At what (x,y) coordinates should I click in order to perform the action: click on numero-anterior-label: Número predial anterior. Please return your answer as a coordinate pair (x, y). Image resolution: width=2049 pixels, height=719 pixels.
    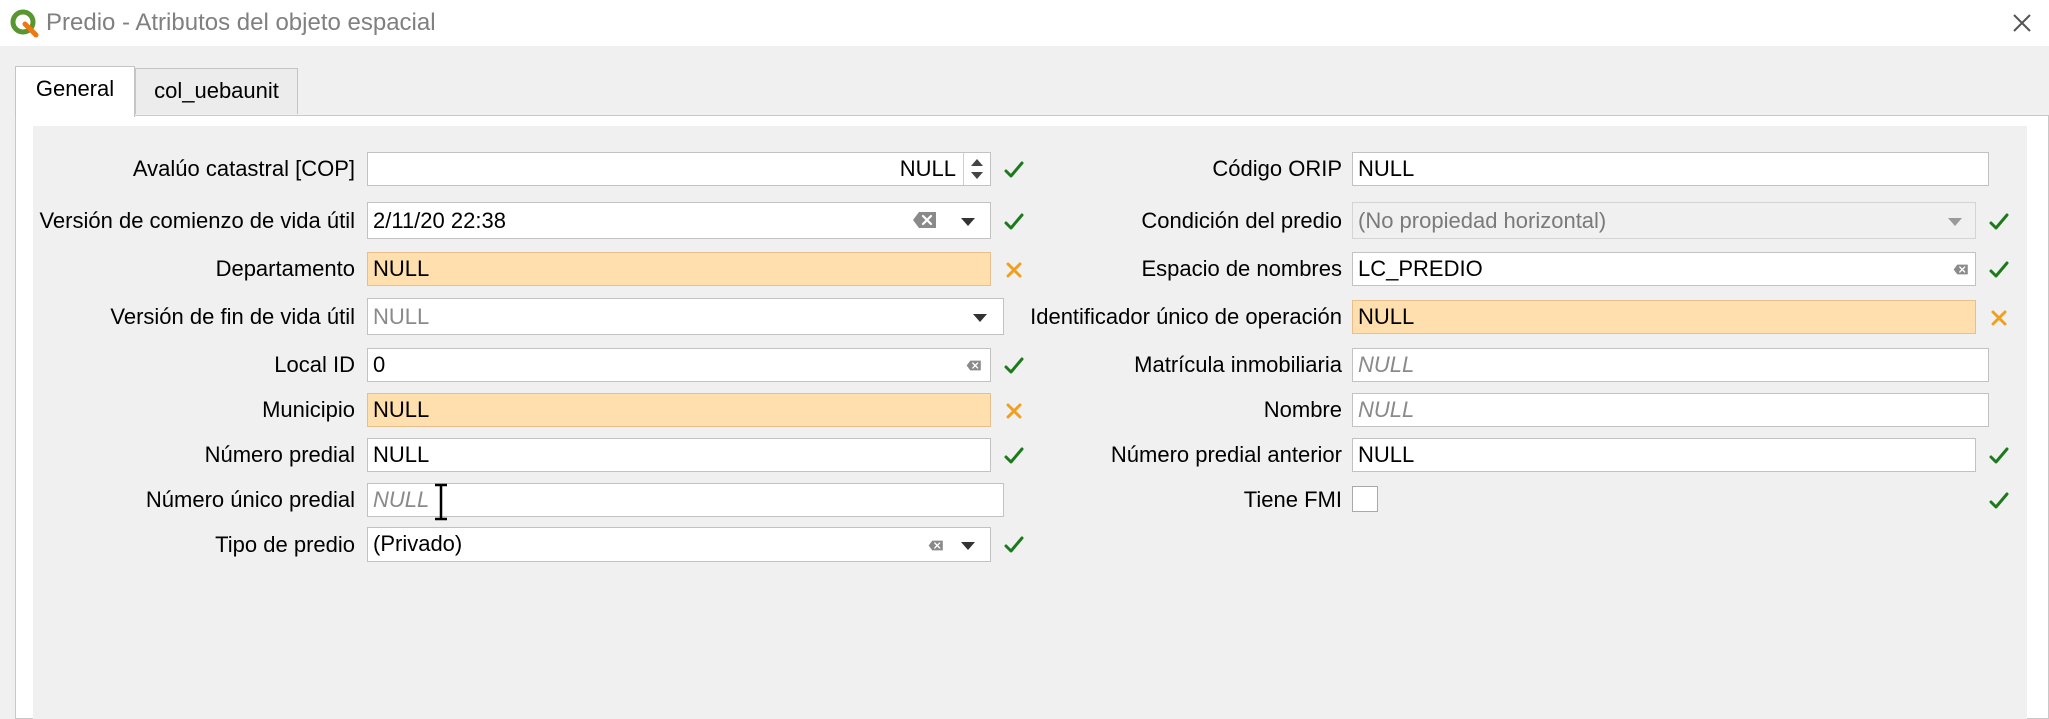
    Looking at the image, I should click on (1226, 454).